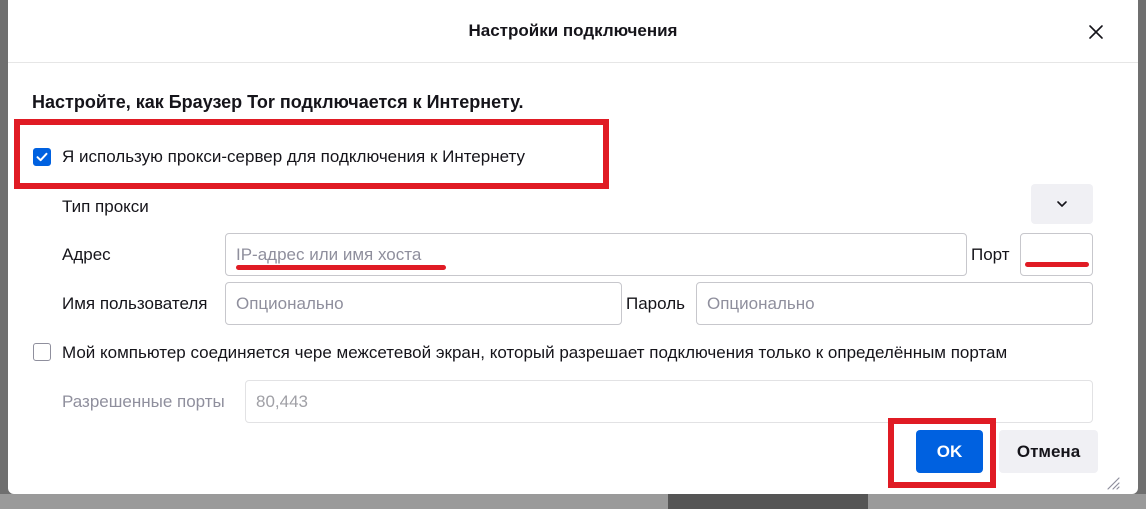 The height and width of the screenshot is (509, 1146). Describe the element at coordinates (135, 303) in the screenshot. I see `username-label: Имя пользователя` at that location.